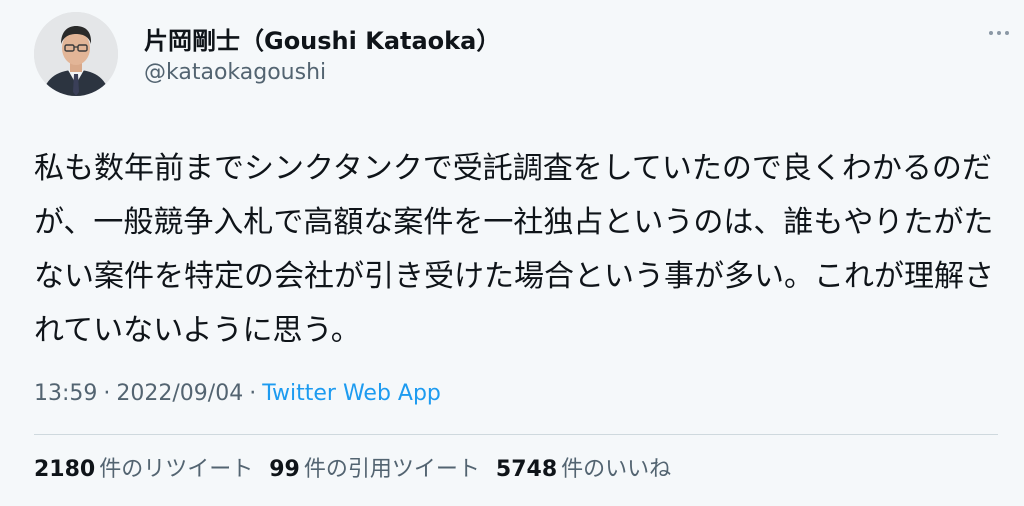 This screenshot has width=1024, height=506. I want to click on tweet-meta: 13:59 · 2022/09/04 · Twitter Web App, so click(237, 394).